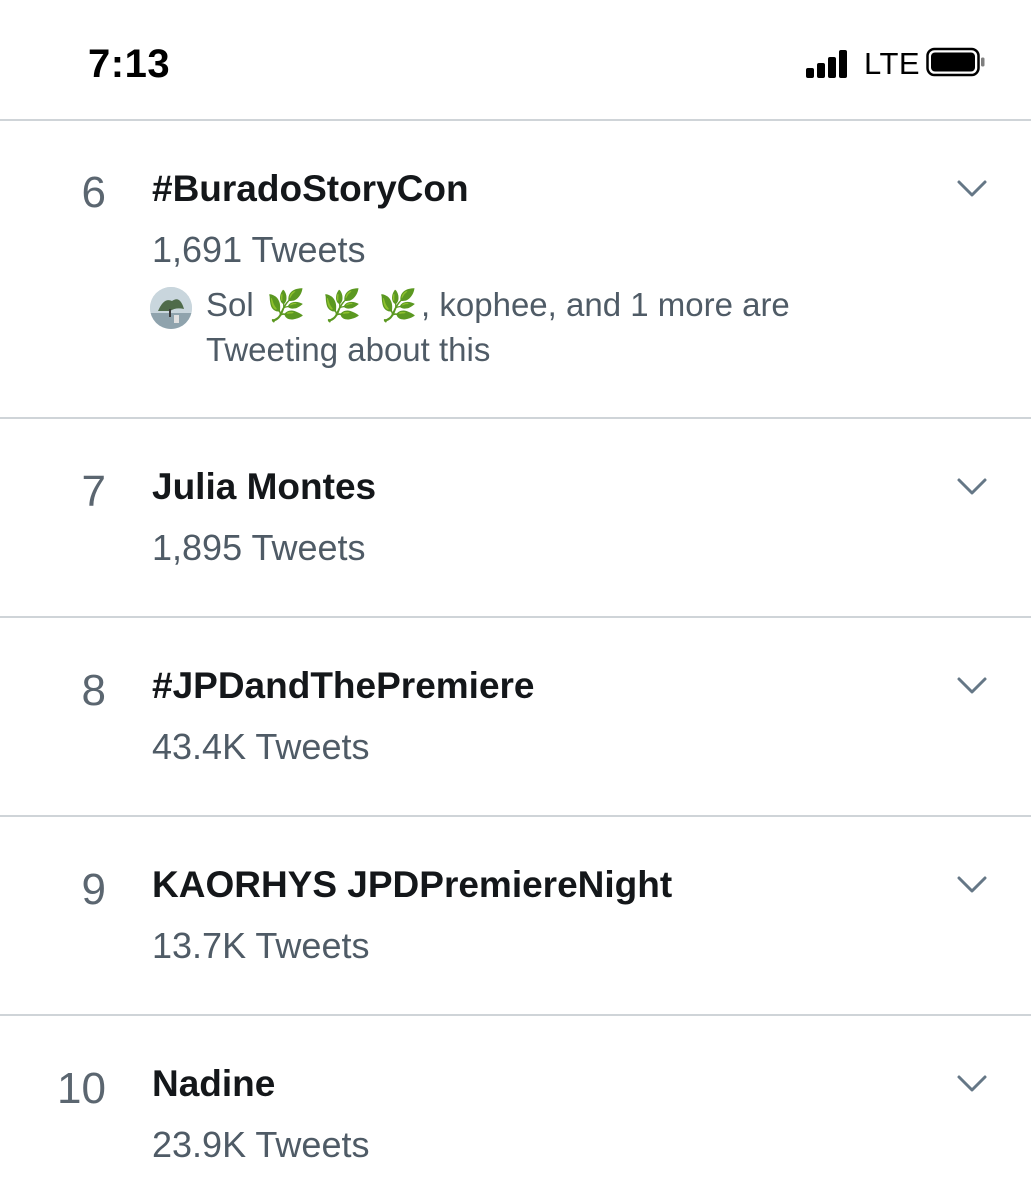 This screenshot has height=1200, width=1031. I want to click on trend-tweet-count: 43.4K Tweets, so click(261, 746).